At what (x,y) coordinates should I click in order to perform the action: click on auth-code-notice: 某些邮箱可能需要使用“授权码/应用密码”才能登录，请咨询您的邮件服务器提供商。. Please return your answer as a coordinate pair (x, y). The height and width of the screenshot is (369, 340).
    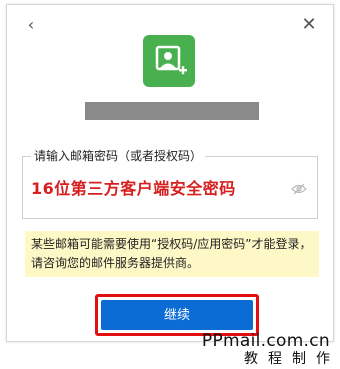
    Looking at the image, I should click on (172, 254).